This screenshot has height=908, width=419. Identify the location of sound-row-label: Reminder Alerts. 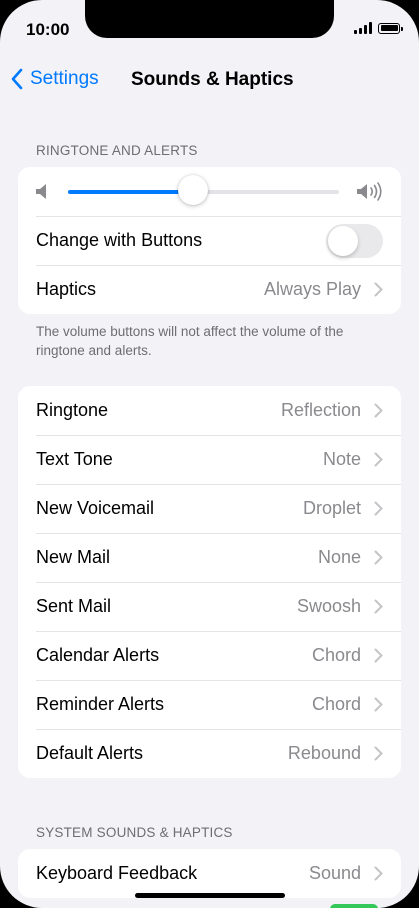
(100, 704).